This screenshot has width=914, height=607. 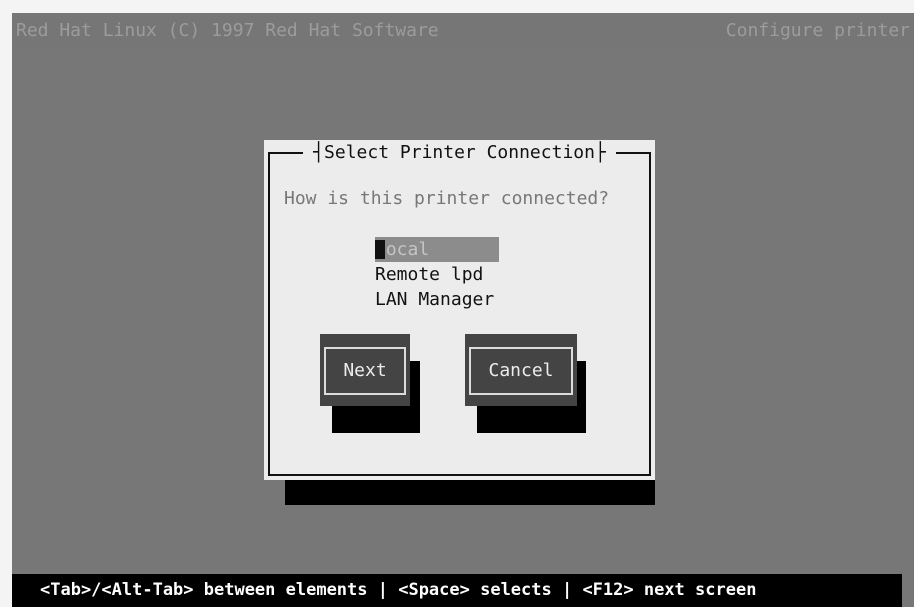 I want to click on dialog-title-text: Select Printer Connection, so click(x=459, y=152).